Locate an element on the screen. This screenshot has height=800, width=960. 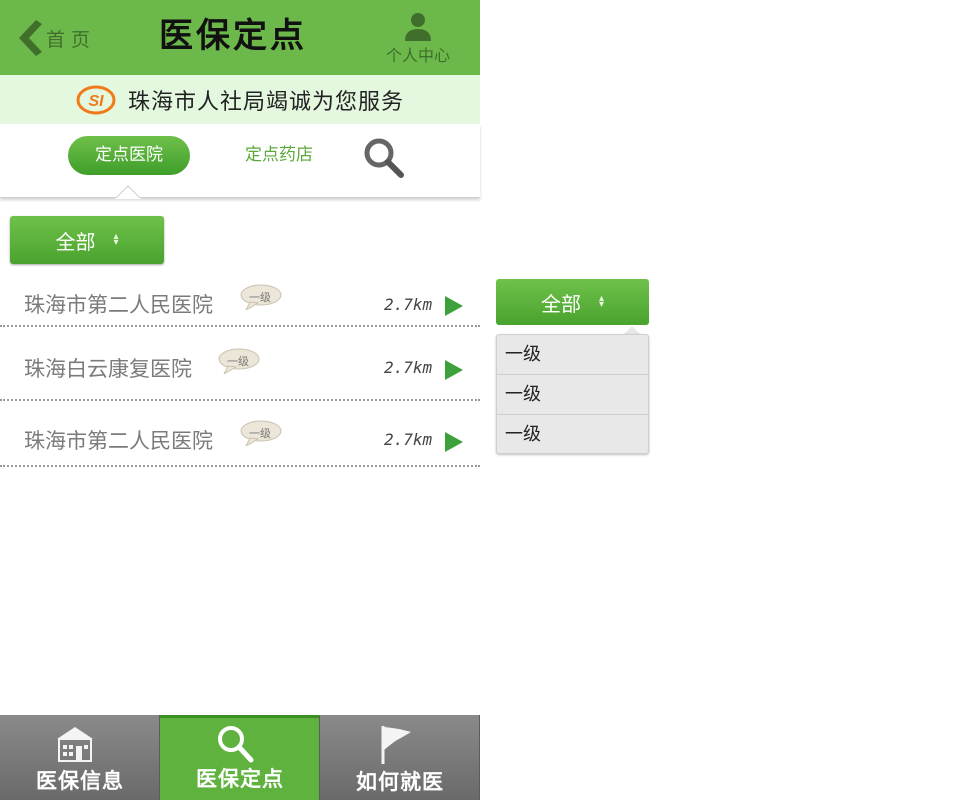
bottom-nav: 医保信息 医保定点 如何就医 is located at coordinates (240, 757).